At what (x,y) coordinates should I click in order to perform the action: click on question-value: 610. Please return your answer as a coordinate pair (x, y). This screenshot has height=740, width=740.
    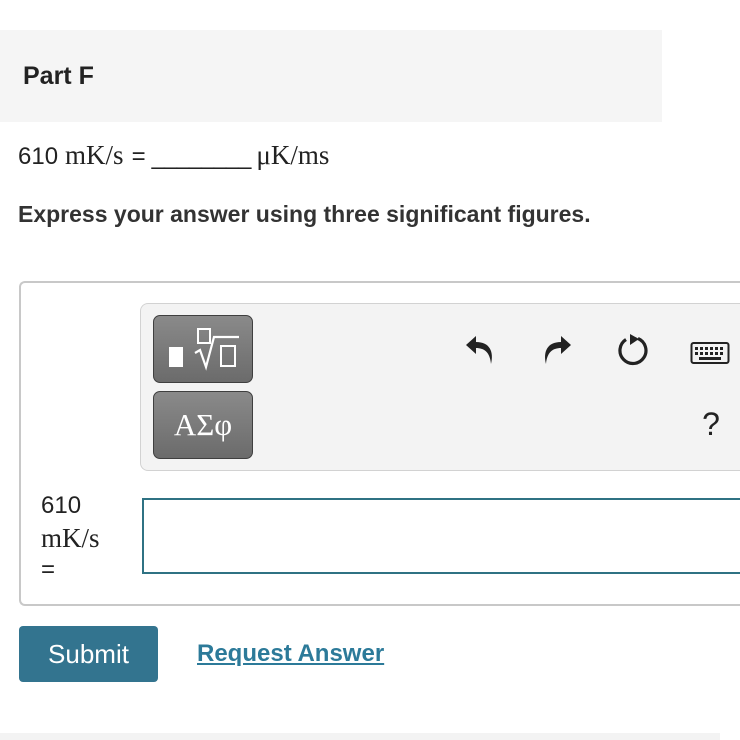
    Looking at the image, I should click on (38, 156).